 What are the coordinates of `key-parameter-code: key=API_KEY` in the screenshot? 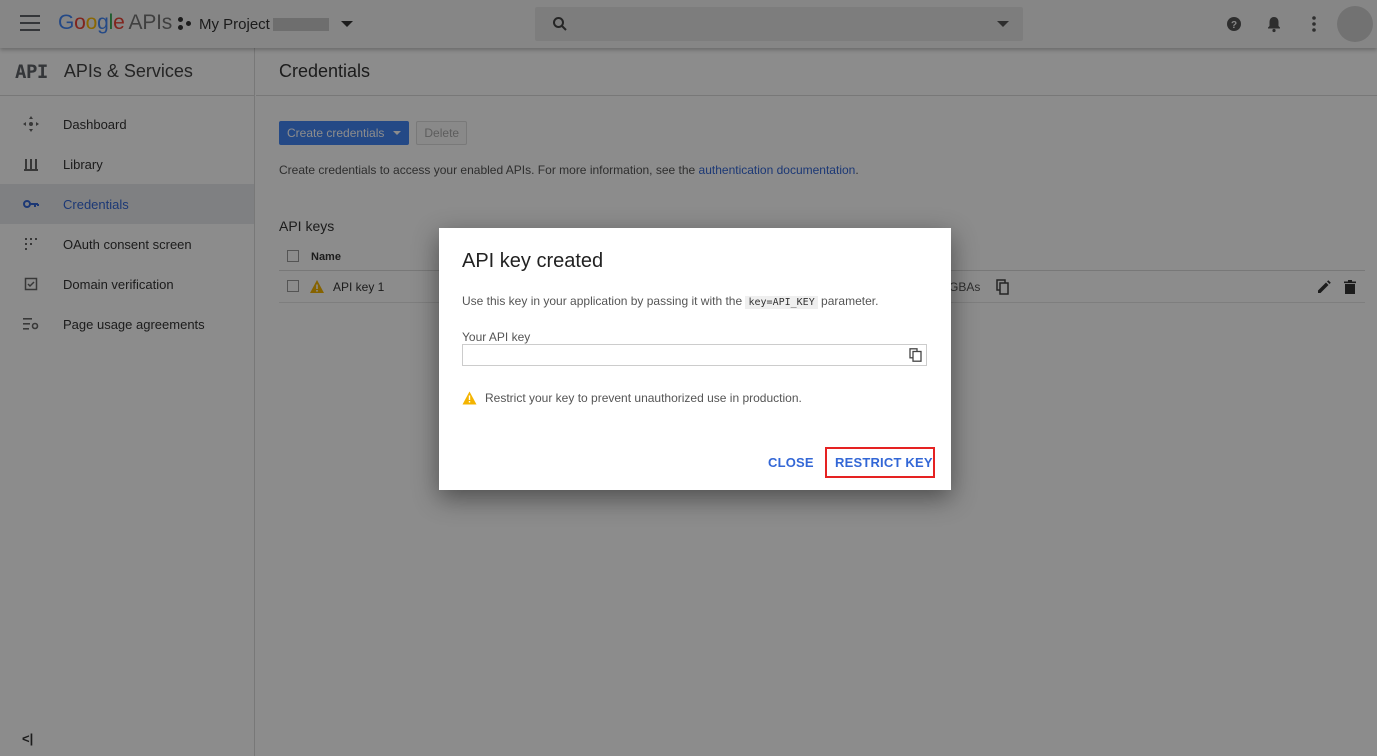 It's located at (781, 302).